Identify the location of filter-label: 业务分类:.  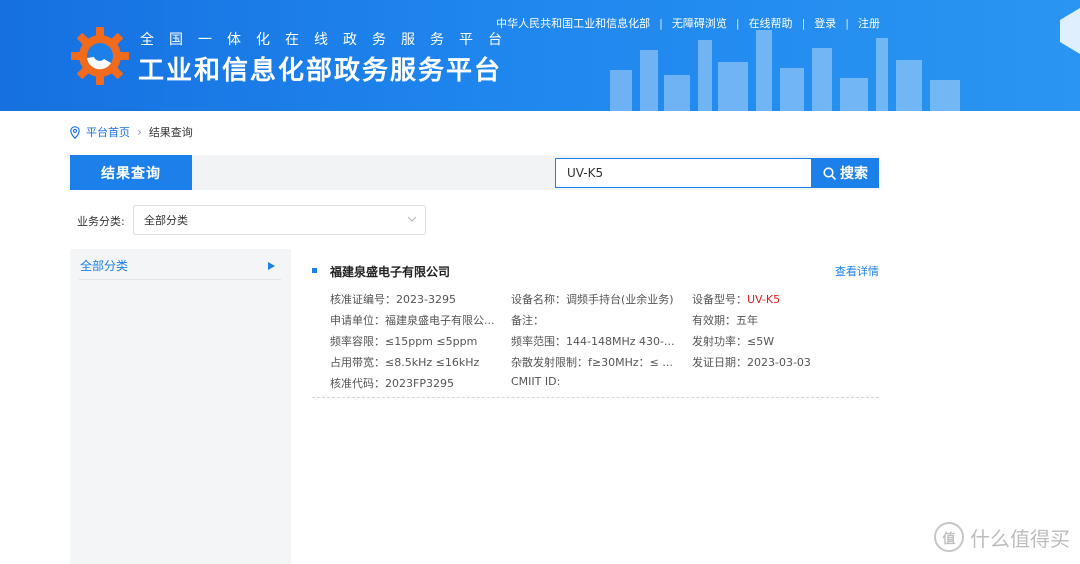
(101, 221).